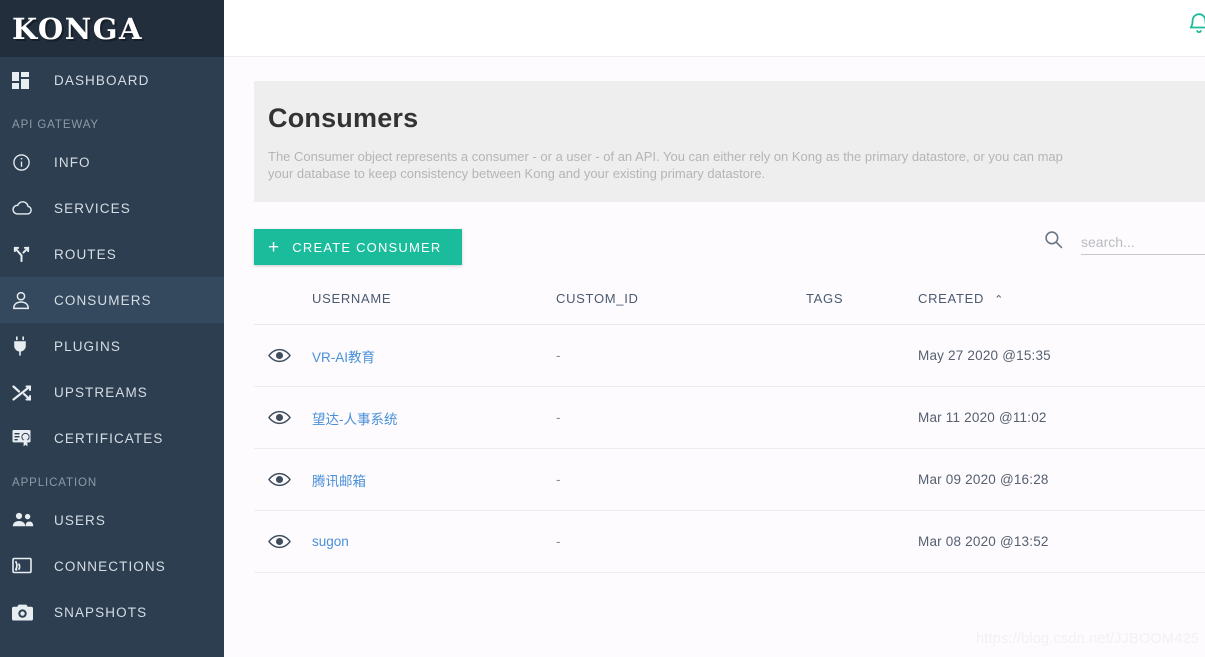 This screenshot has height=657, width=1205. I want to click on bell-icon, so click(1196, 27).